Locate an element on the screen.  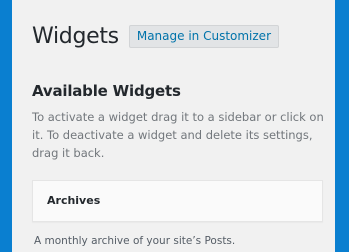
page-header: Widgets Manage in Customizer is located at coordinates (155, 36).